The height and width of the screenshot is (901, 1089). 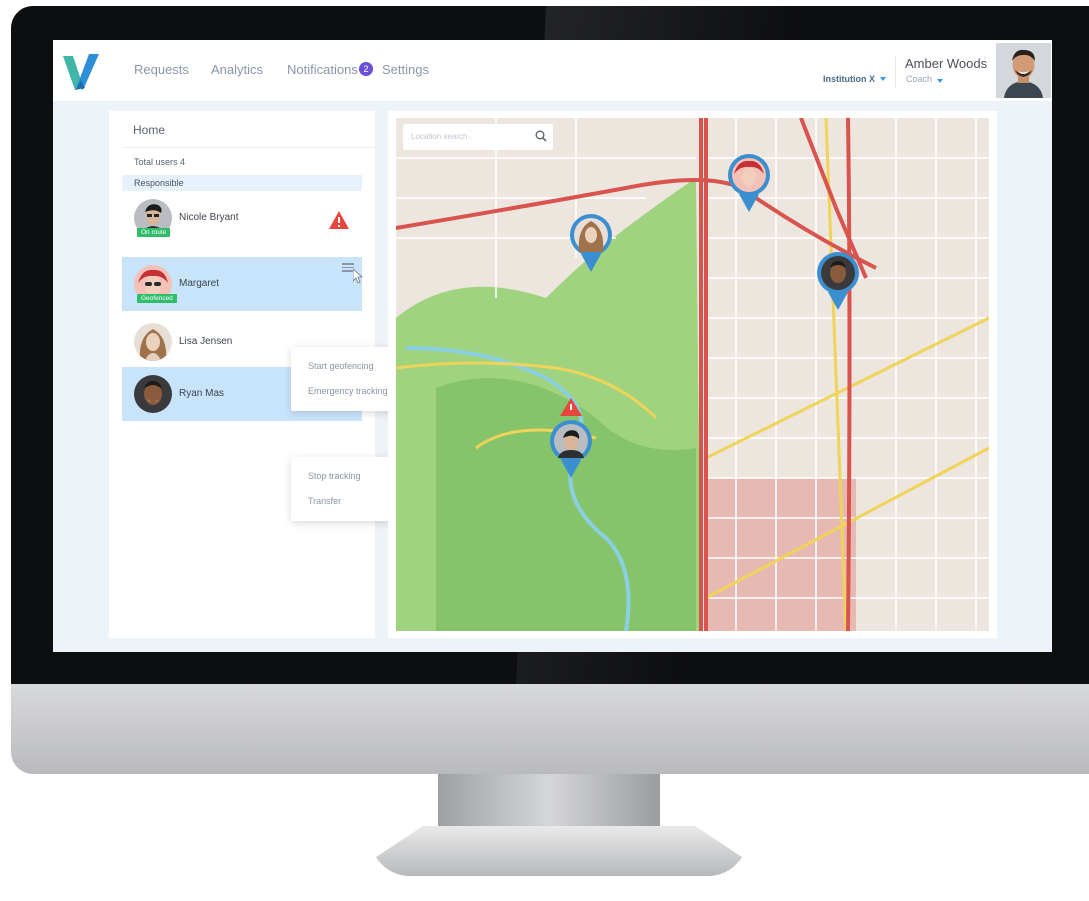 I want to click on monitor-chin, so click(x=550, y=729).